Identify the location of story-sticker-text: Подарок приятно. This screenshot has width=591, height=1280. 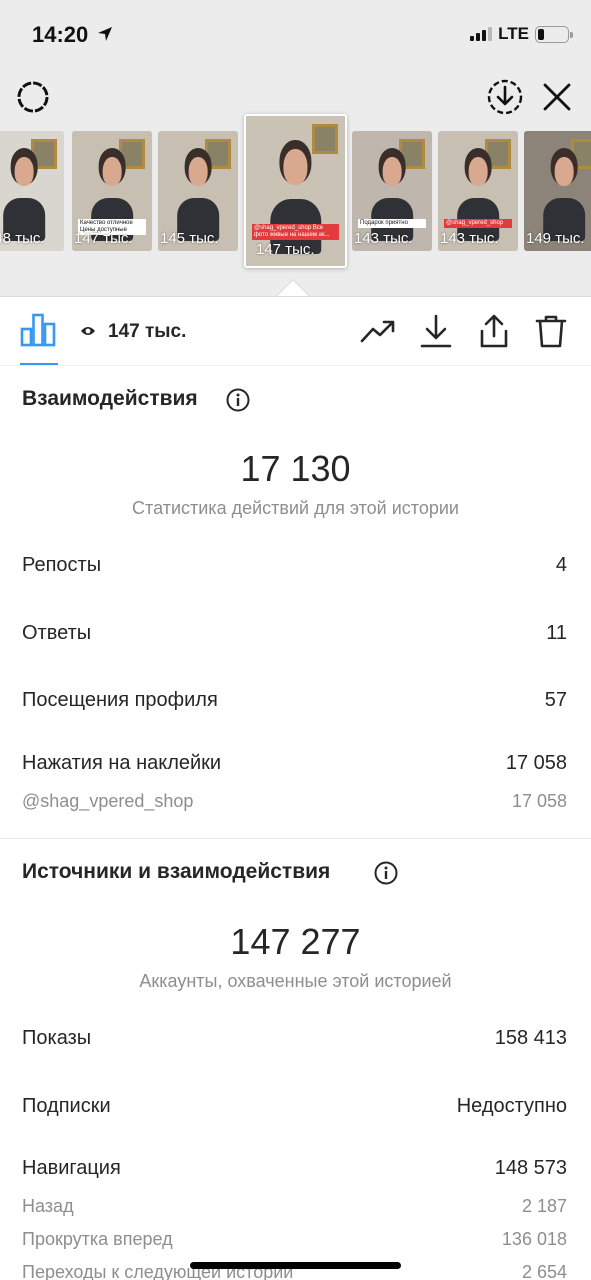
(392, 223).